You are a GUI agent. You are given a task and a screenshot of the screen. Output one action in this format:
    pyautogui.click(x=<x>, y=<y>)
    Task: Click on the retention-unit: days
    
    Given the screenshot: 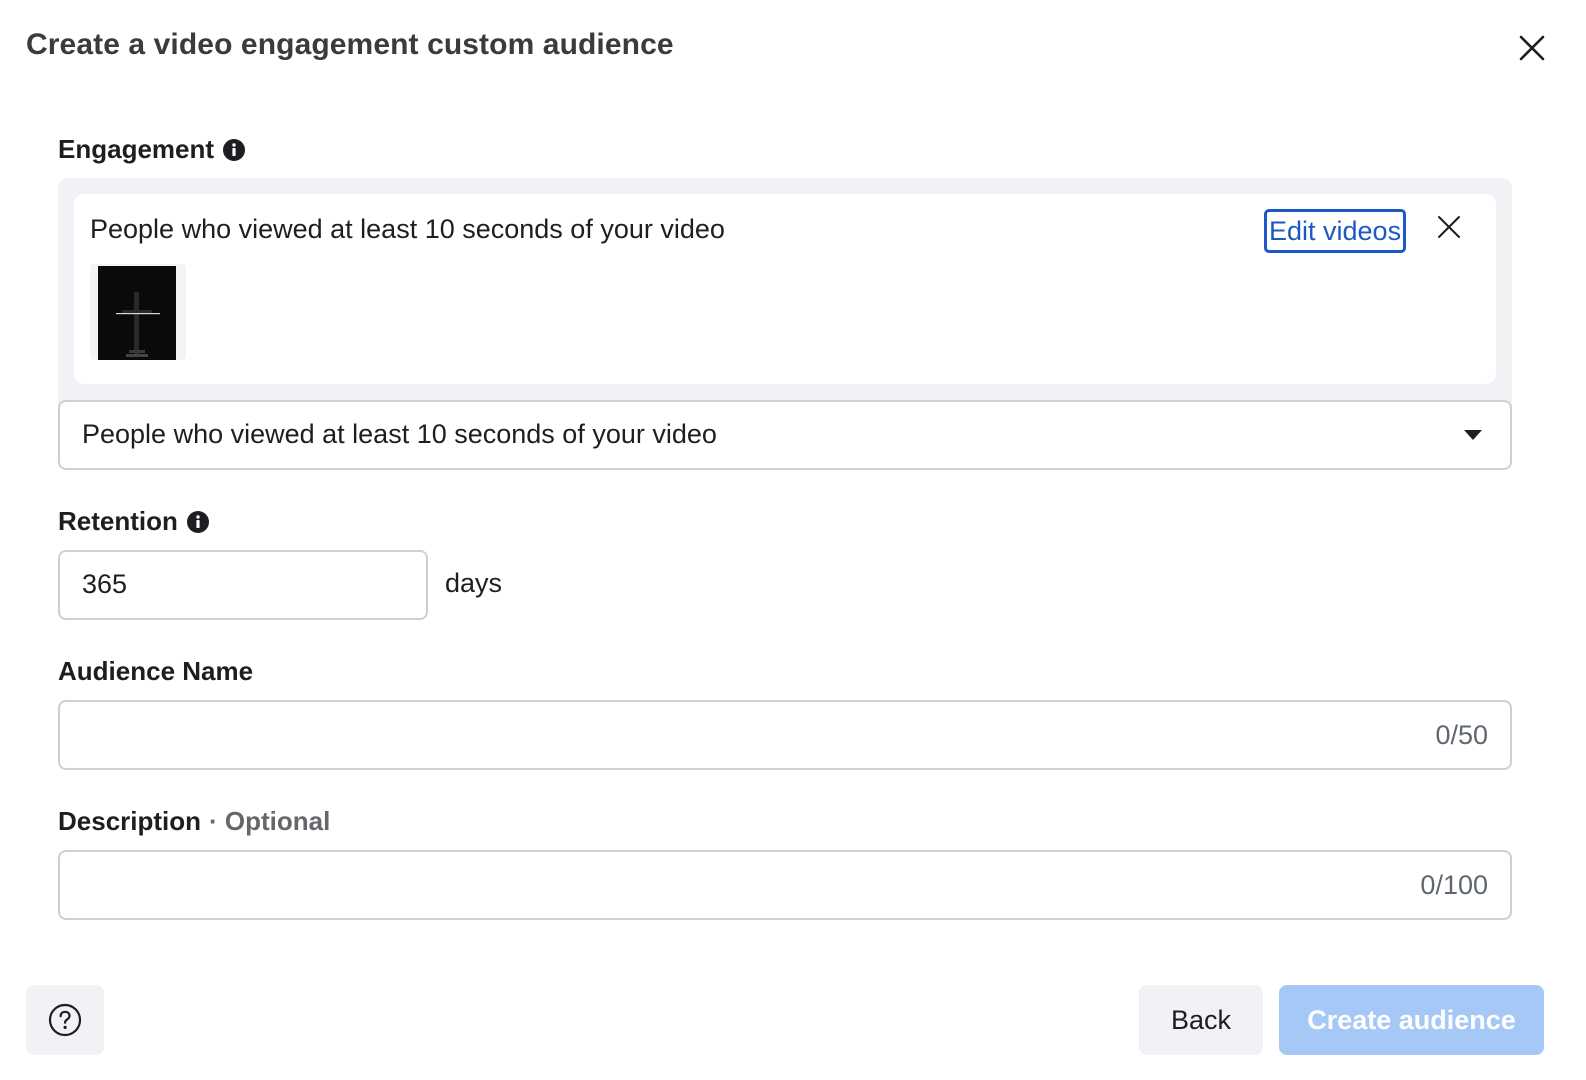 What is the action you would take?
    pyautogui.click(x=474, y=583)
    